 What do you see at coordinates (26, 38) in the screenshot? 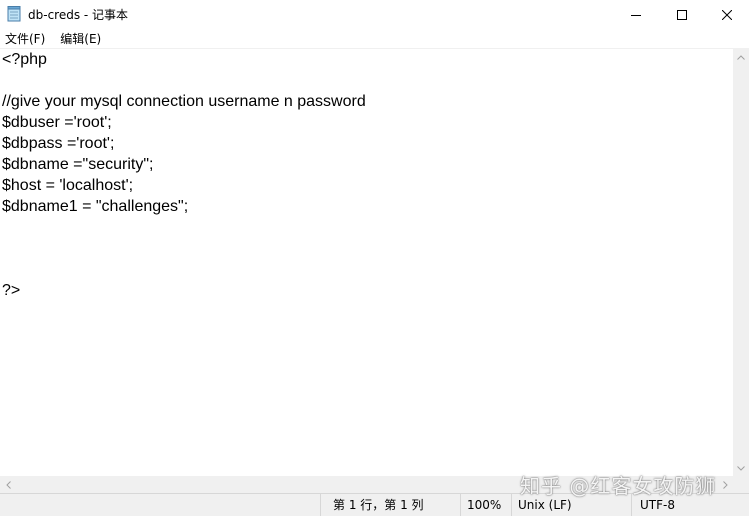
I see `menu-file: 文件(F)` at bounding box center [26, 38].